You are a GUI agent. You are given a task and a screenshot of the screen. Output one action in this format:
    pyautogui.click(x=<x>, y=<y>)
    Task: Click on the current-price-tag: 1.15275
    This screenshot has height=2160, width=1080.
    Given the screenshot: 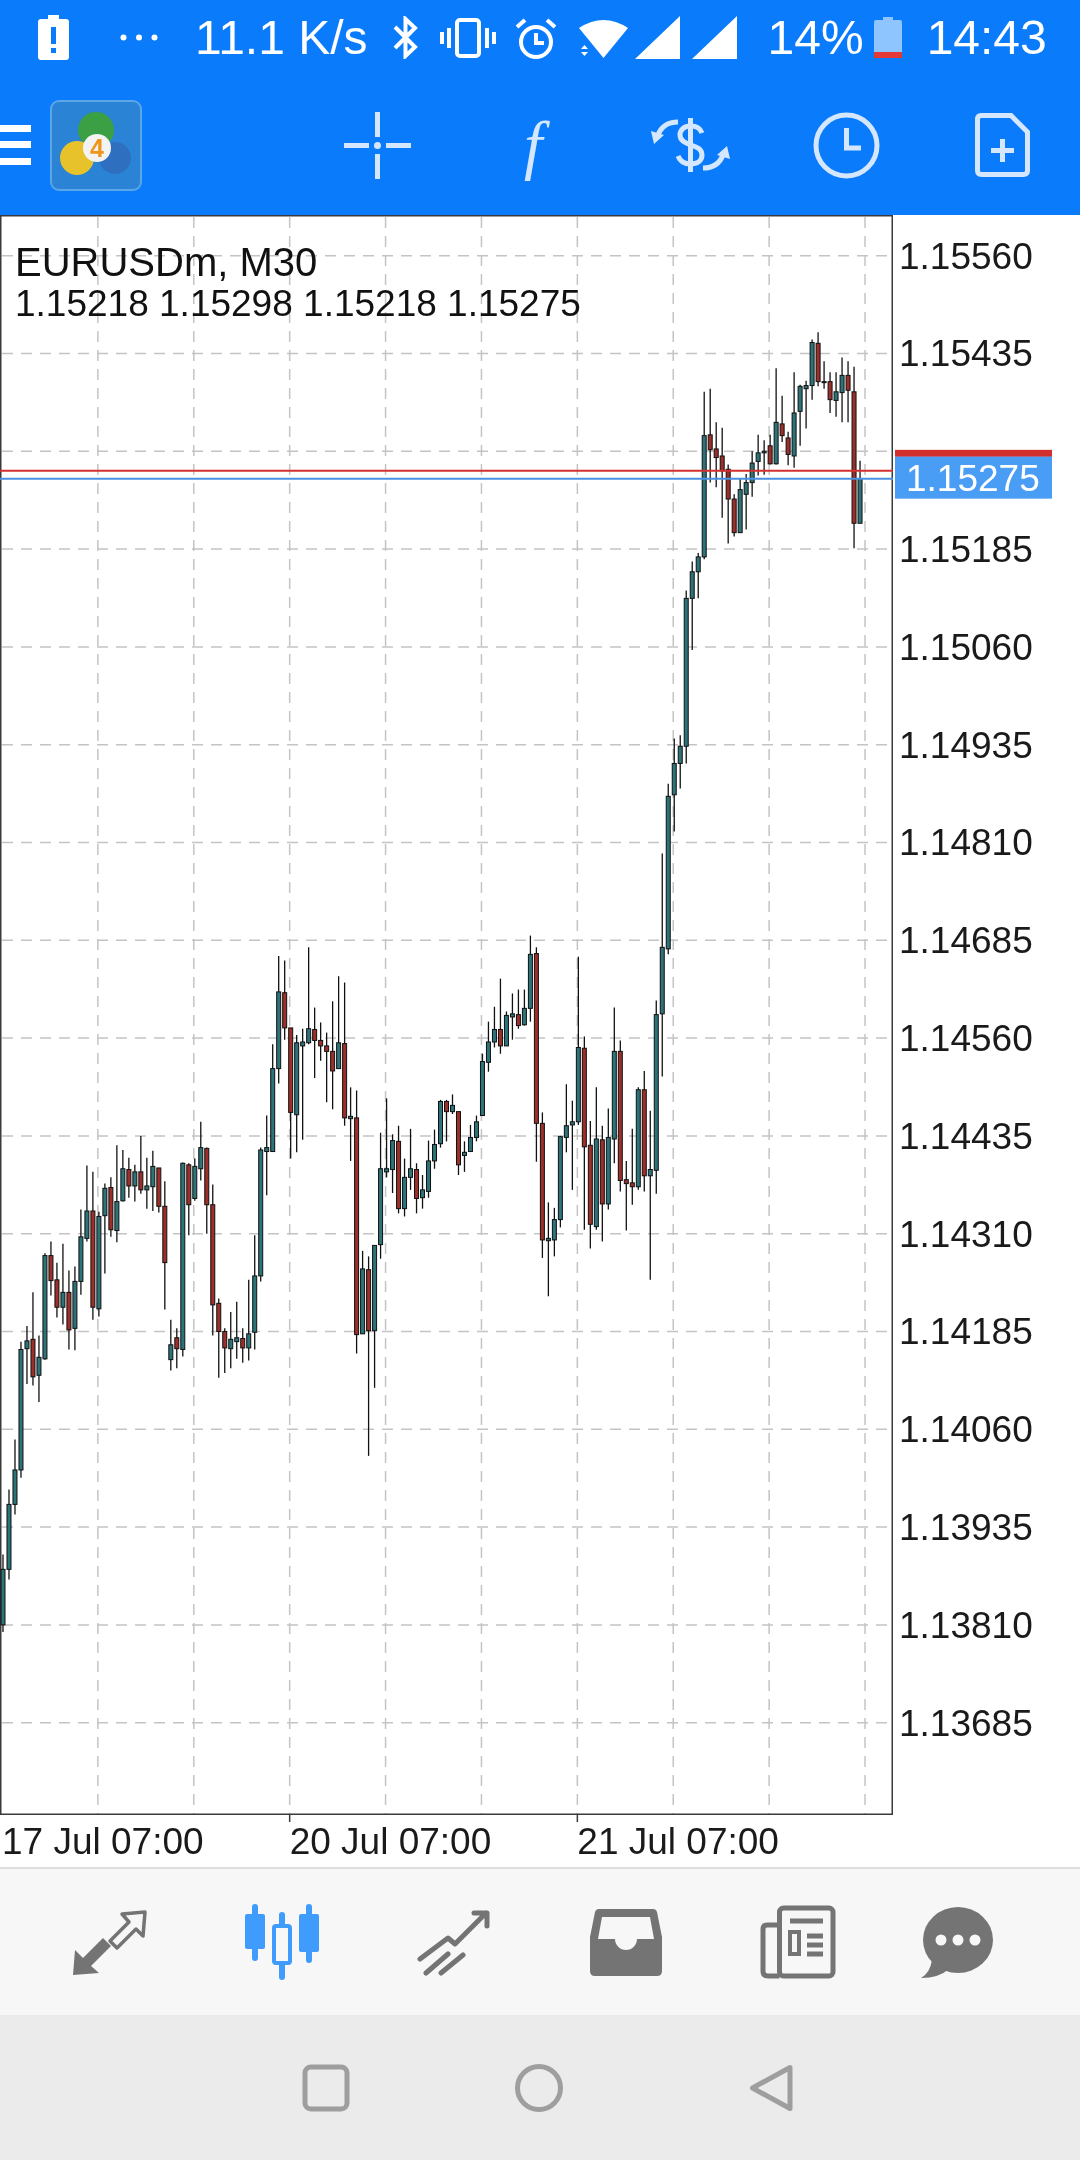 What is the action you would take?
    pyautogui.click(x=973, y=477)
    